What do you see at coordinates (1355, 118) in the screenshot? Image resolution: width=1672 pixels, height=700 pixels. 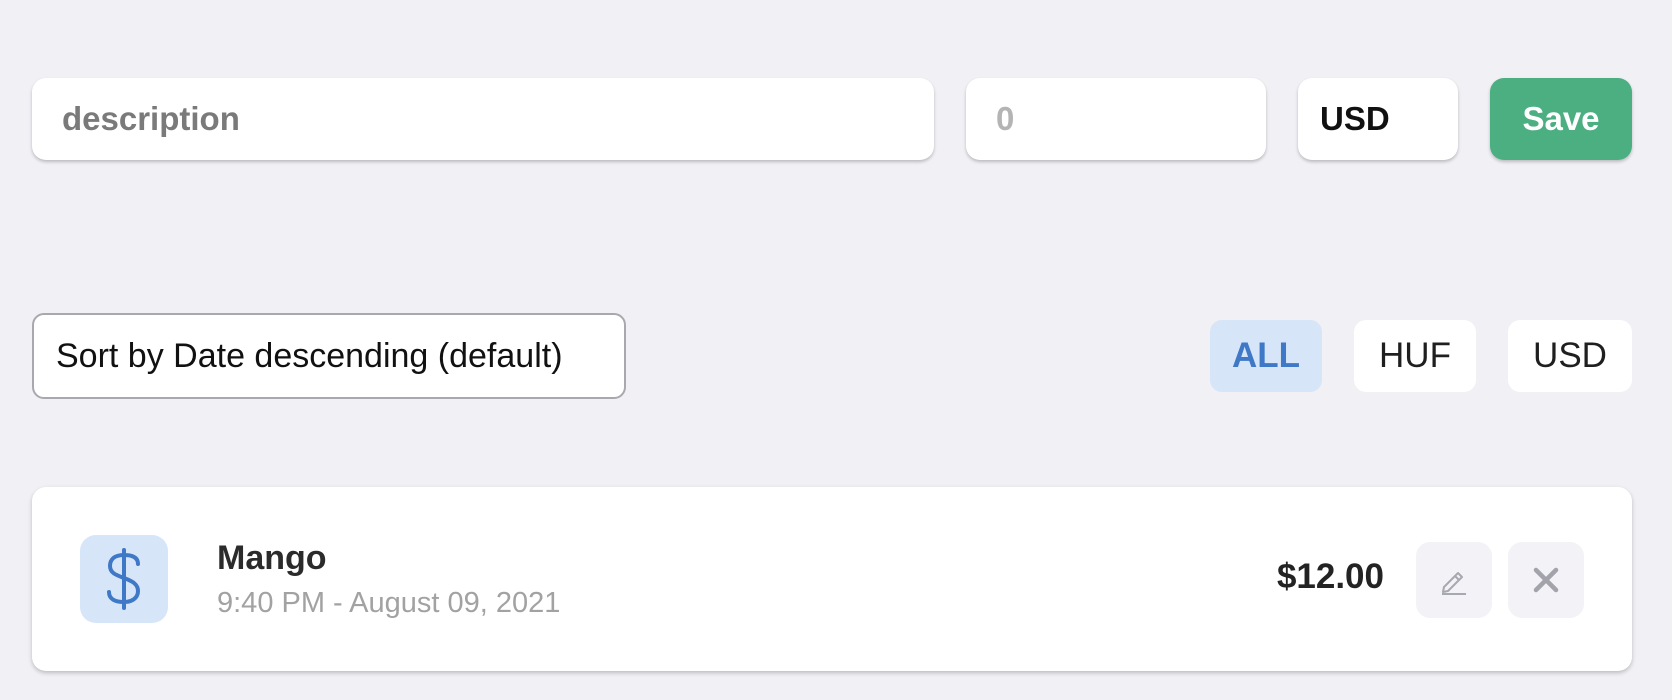 I see `currency-value: USD` at bounding box center [1355, 118].